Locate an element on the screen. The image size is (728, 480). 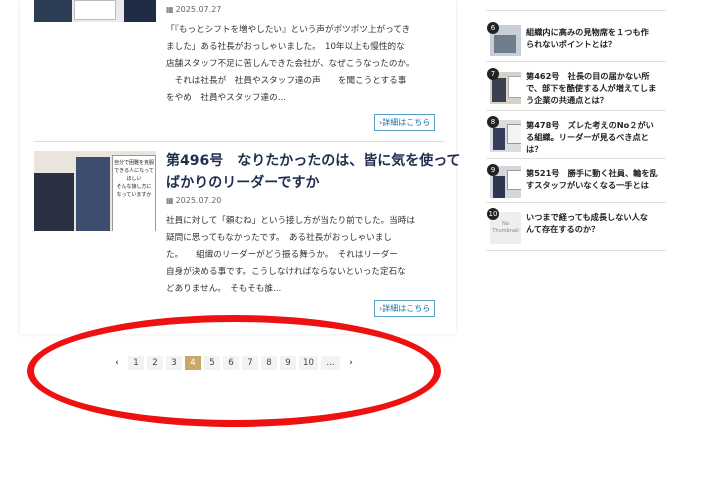
thumbnail-slide: 自分で困難を克服 できる人になって ほしい そんな接し方に なっていますか is located at coordinates (134, 193).